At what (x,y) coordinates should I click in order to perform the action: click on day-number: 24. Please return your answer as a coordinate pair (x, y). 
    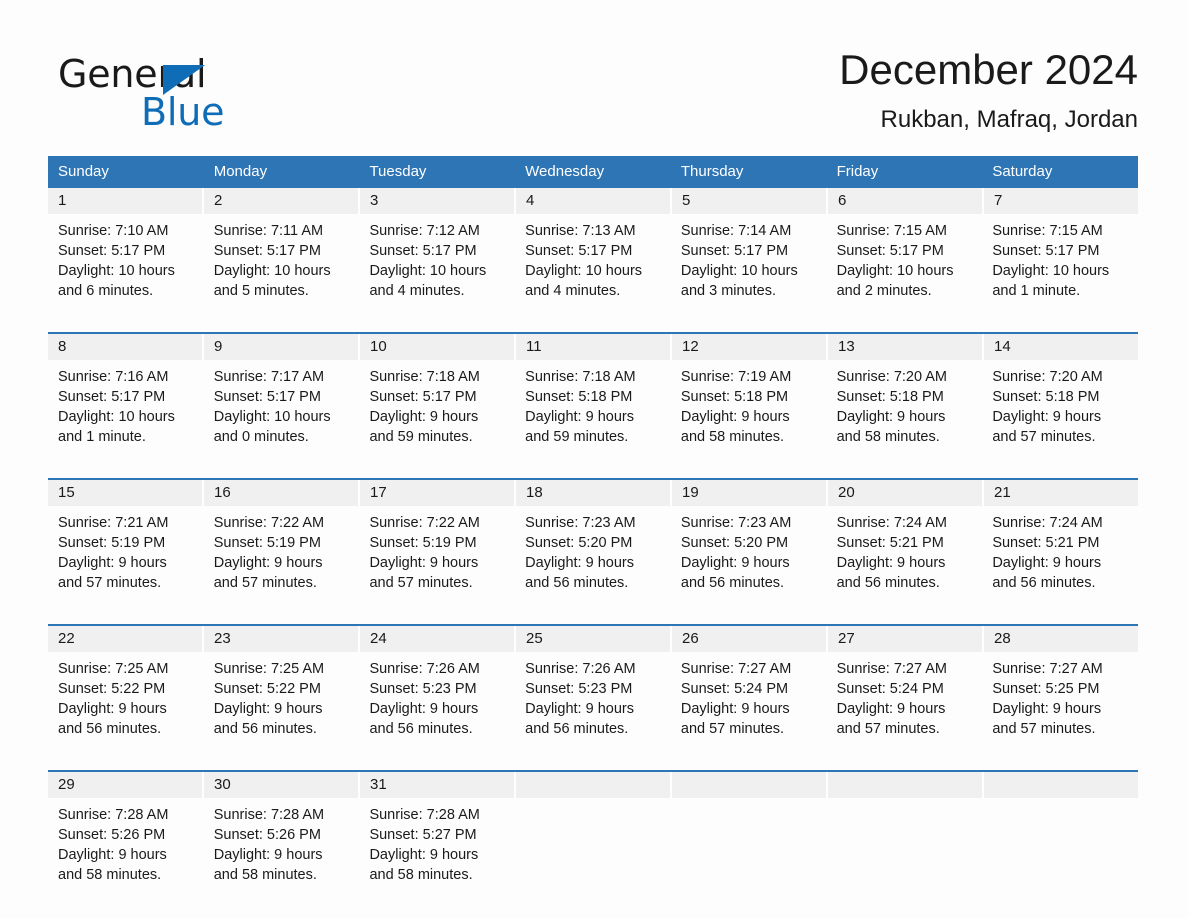
    Looking at the image, I should click on (438, 639).